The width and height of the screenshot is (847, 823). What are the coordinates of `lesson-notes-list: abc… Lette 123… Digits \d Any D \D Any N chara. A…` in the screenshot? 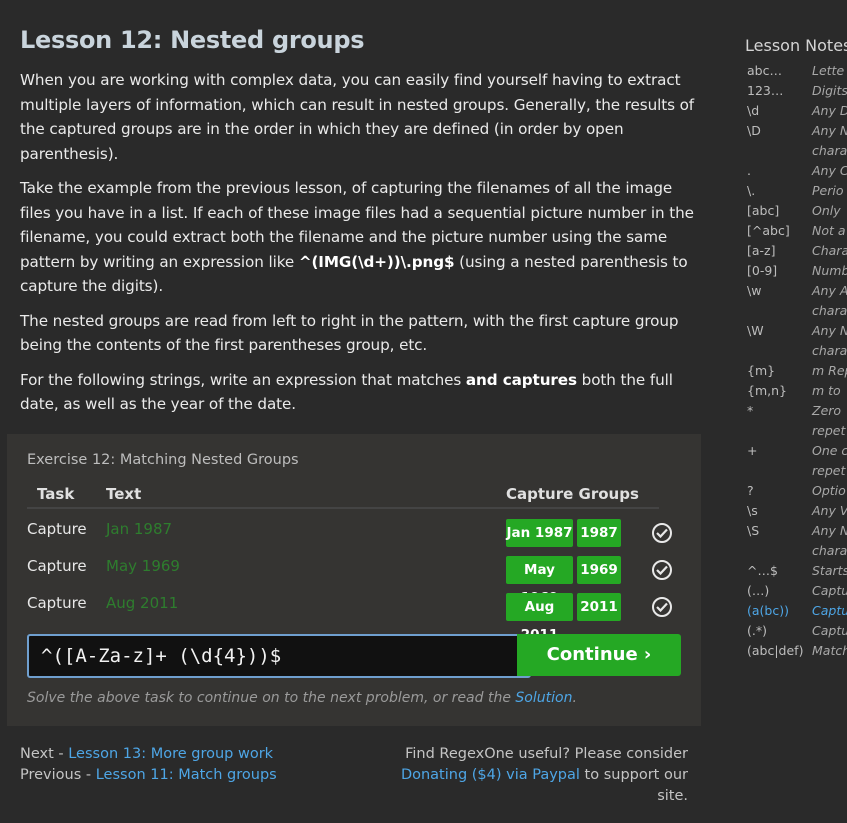 It's located at (796, 363).